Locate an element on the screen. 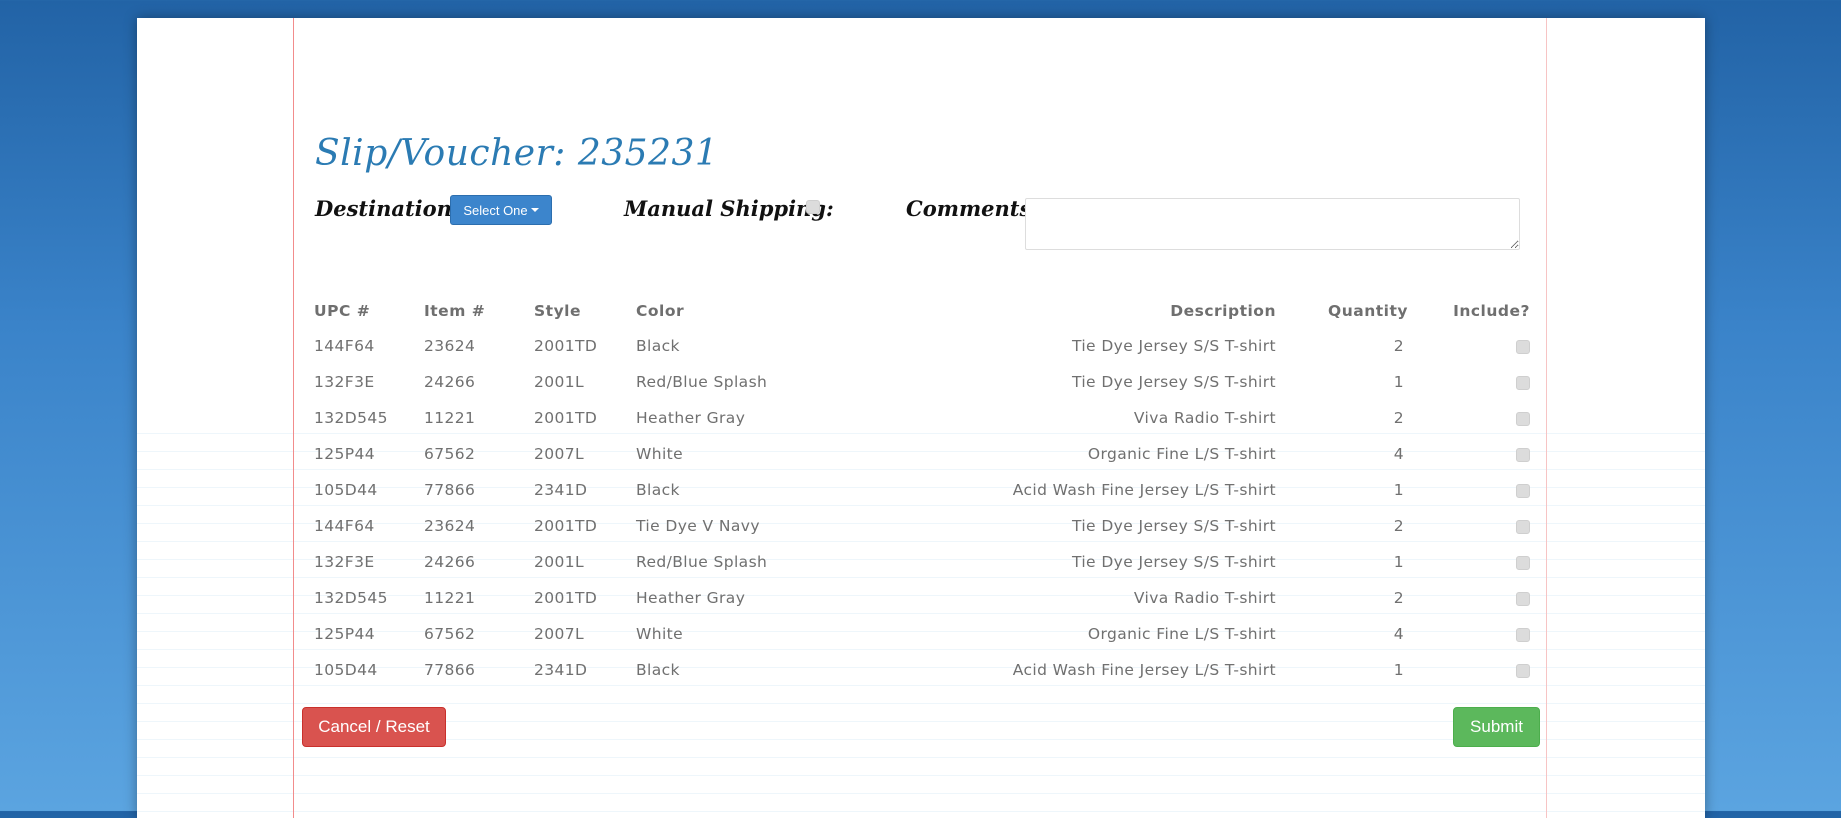 This screenshot has height=818, width=1841. column-header-style: Style is located at coordinates (558, 311).